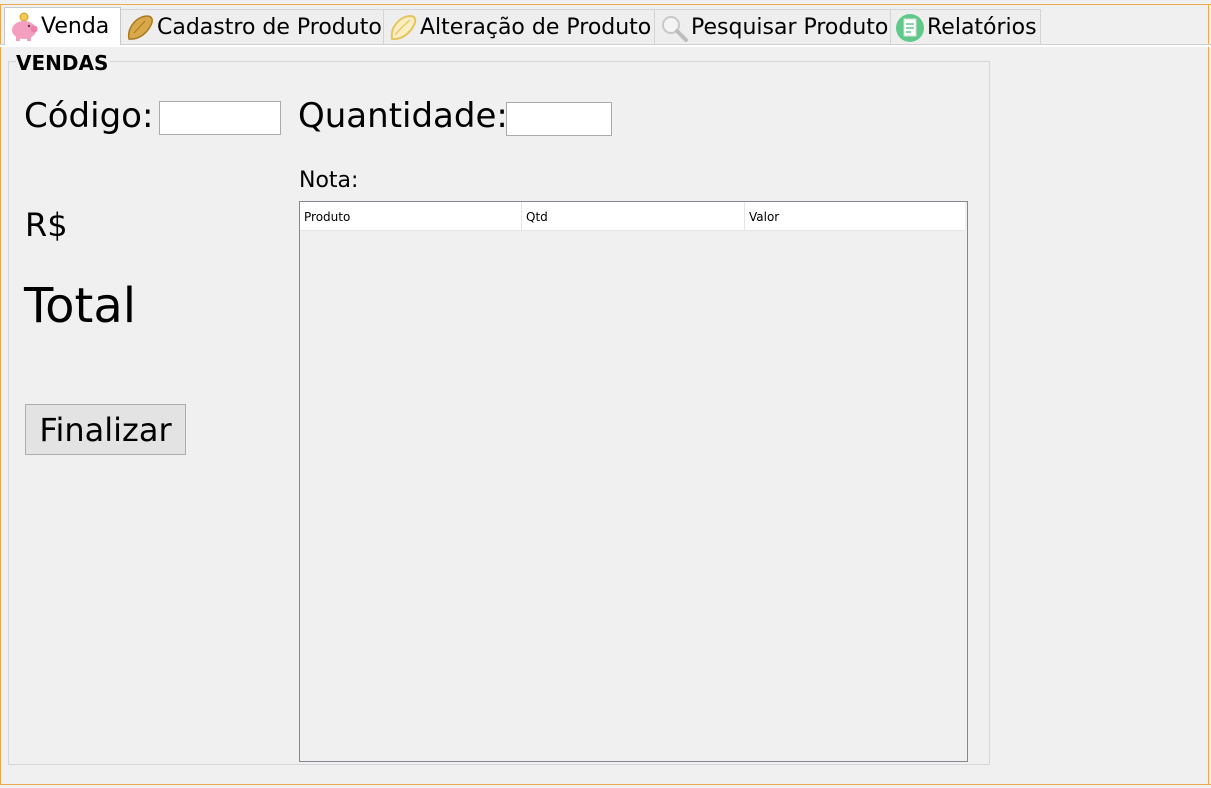  Describe the element at coordinates (105, 429) in the screenshot. I see `finalizar-button: Finalizar` at that location.